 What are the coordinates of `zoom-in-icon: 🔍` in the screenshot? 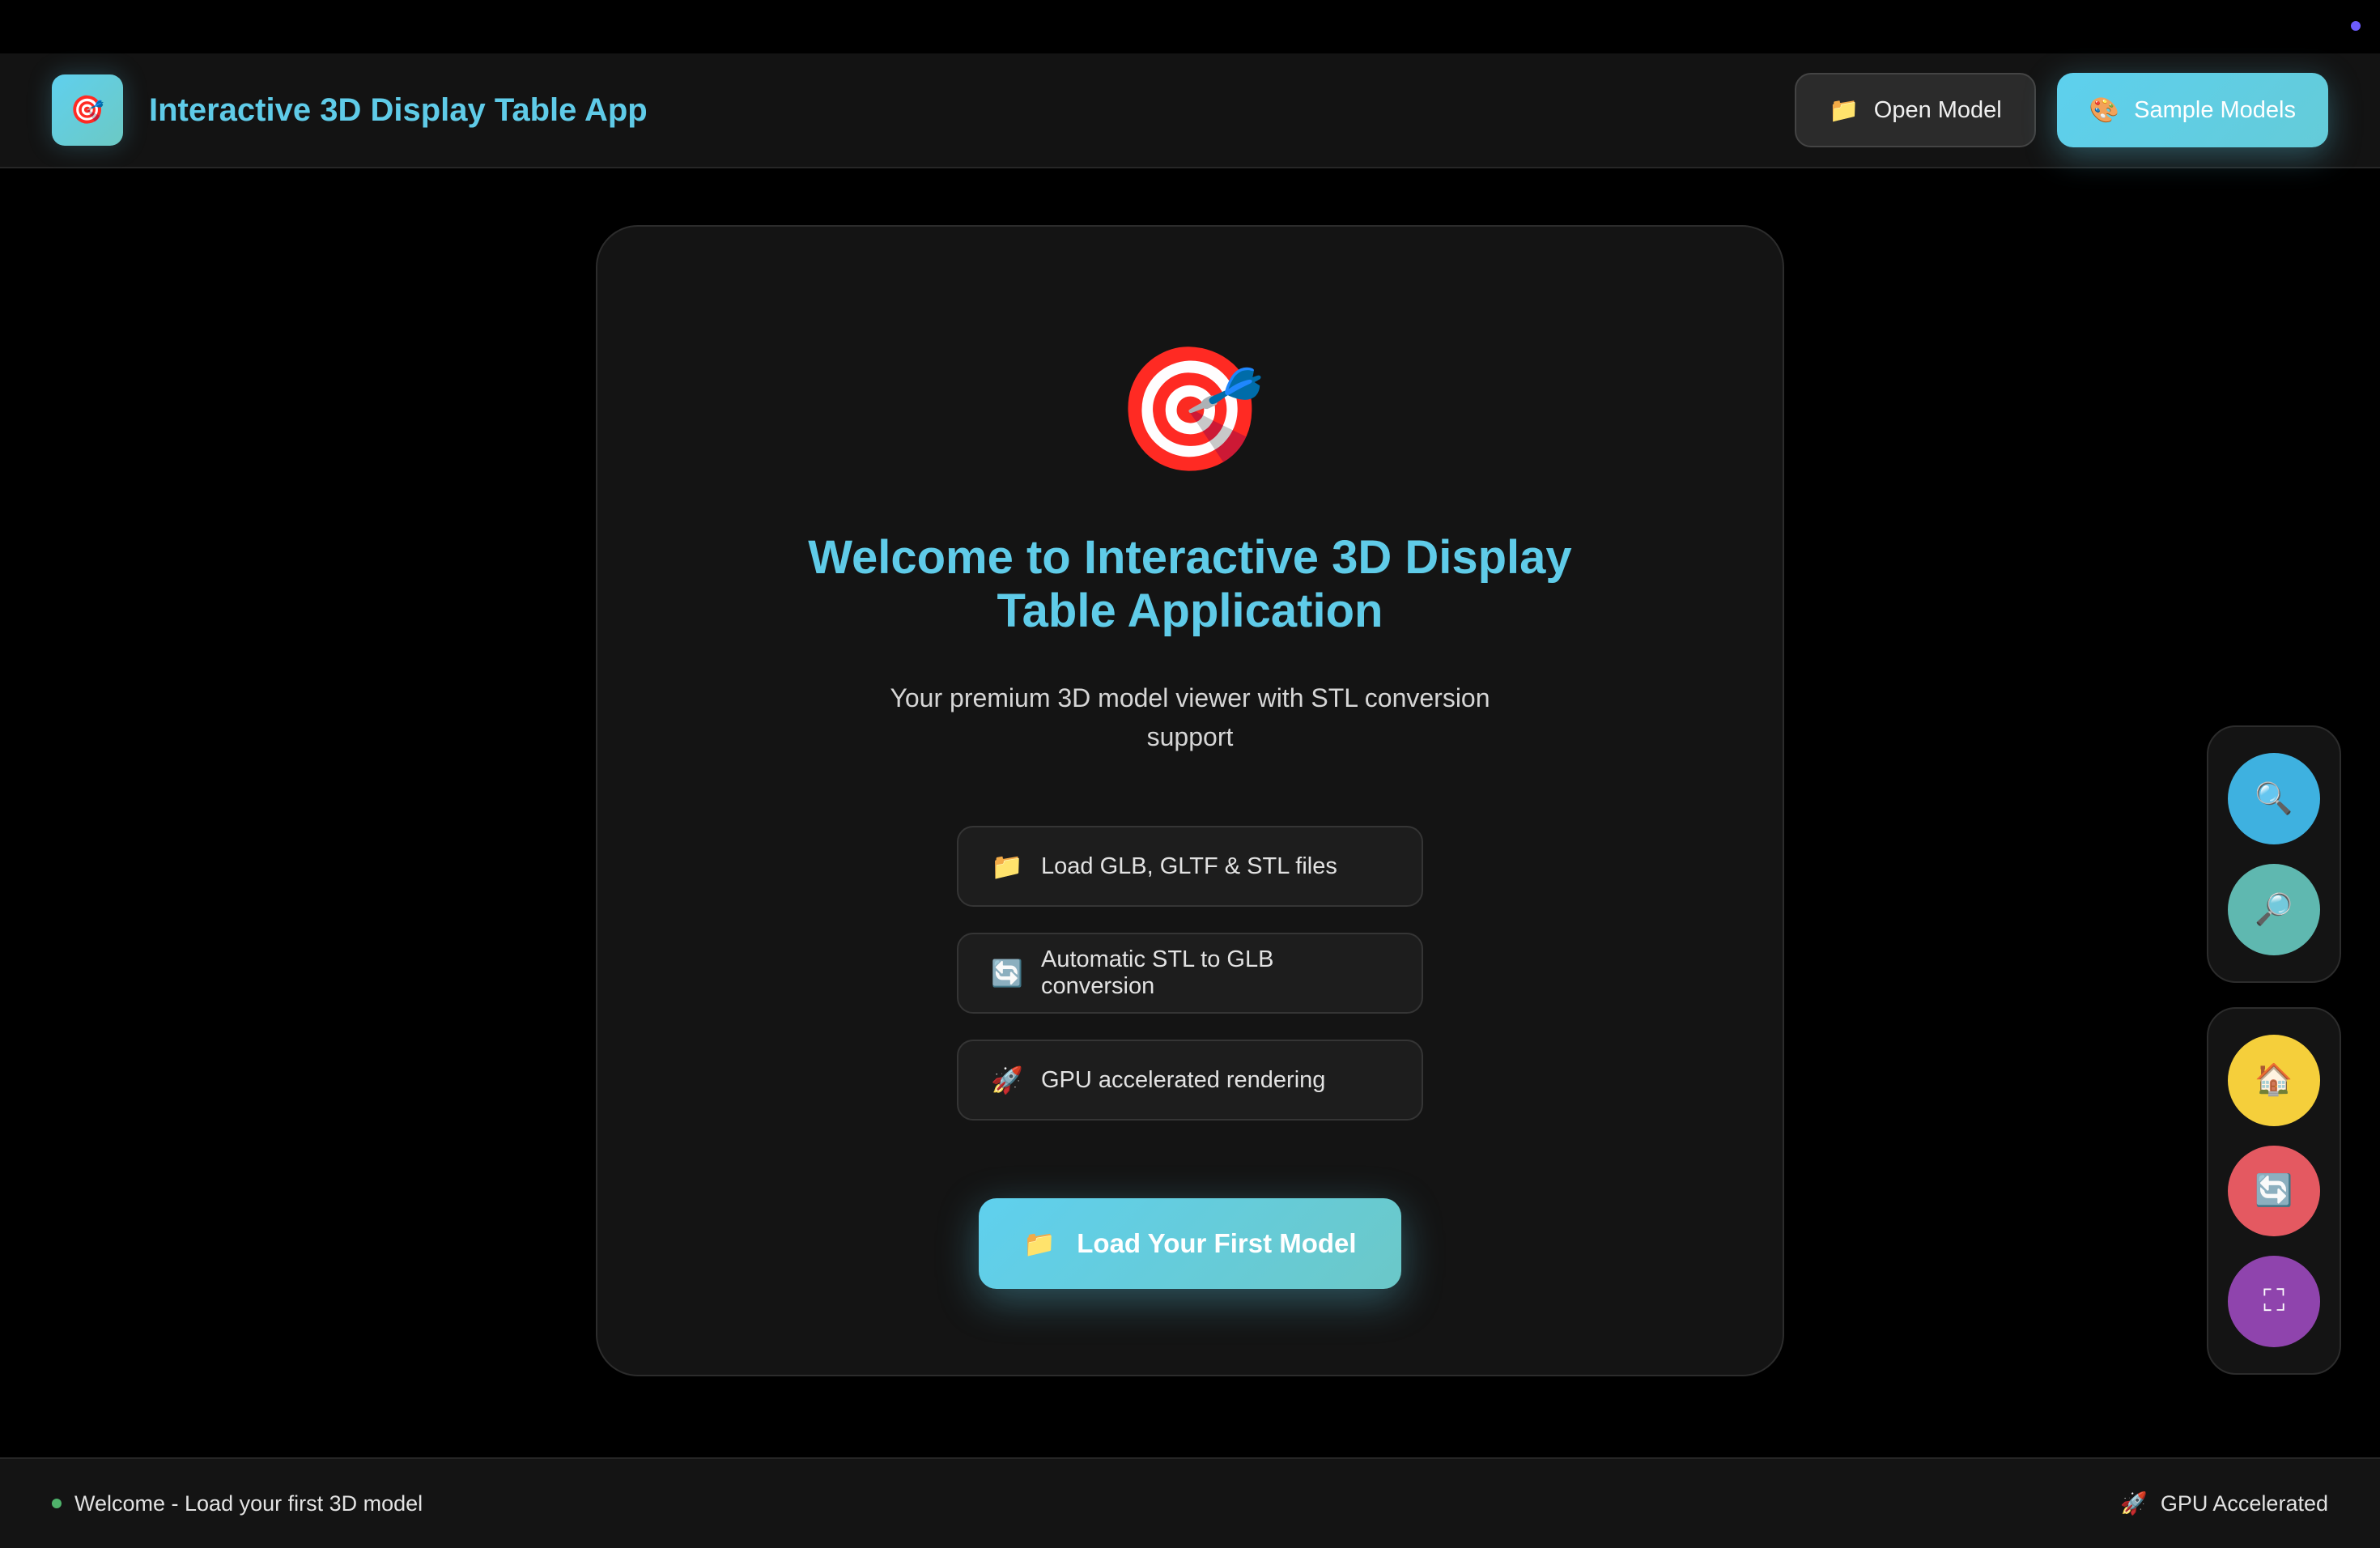 It's located at (2274, 799).